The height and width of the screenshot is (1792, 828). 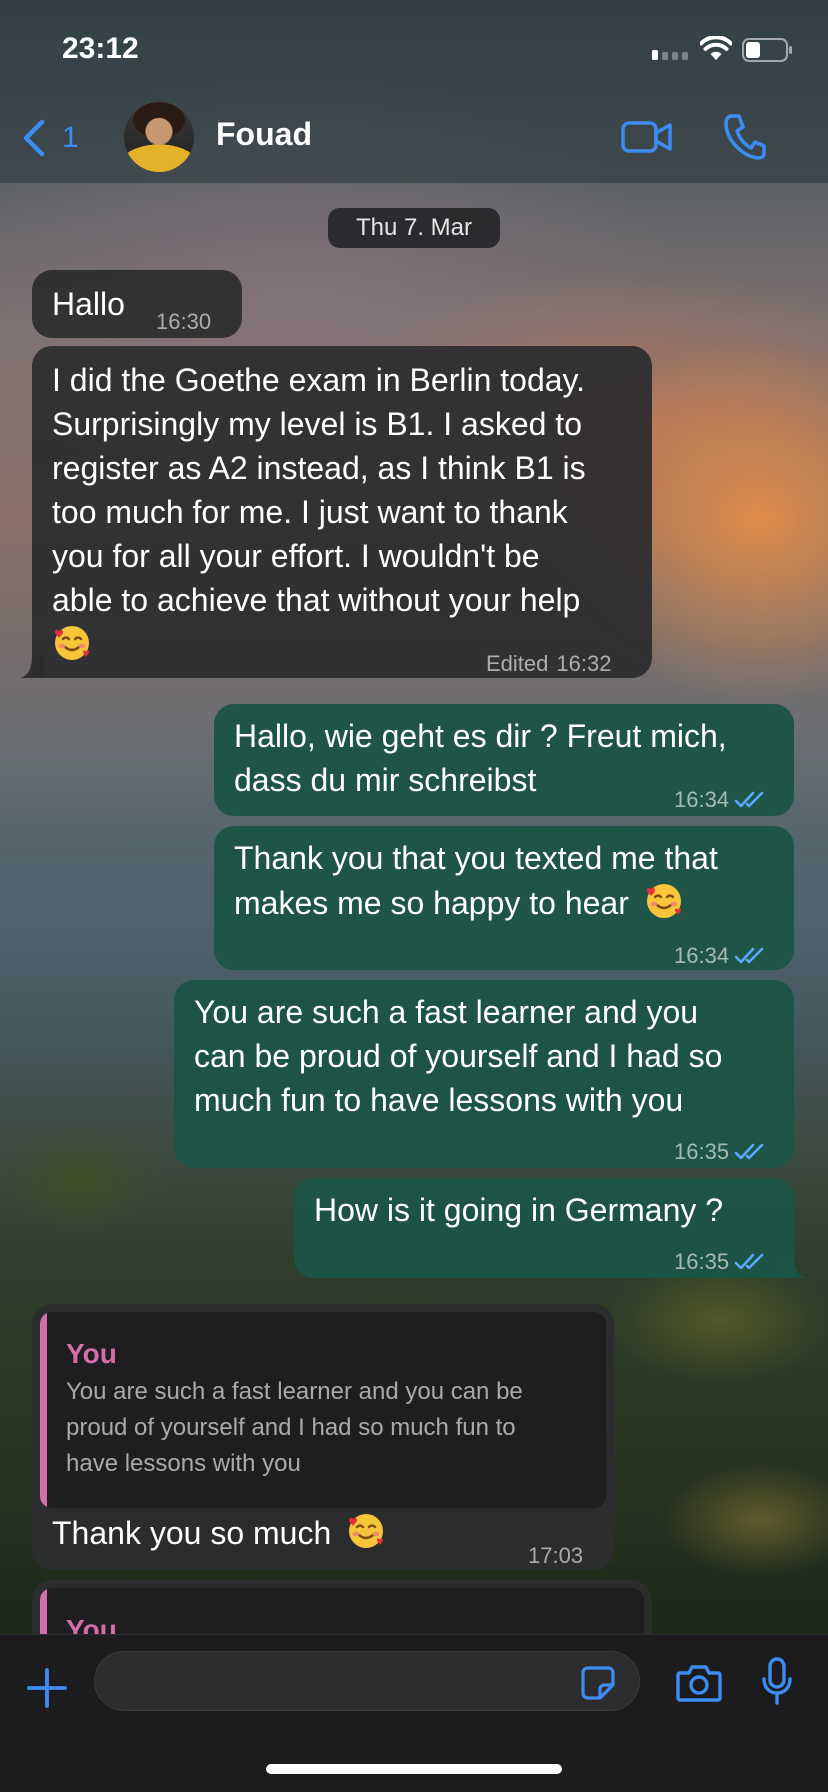 What do you see at coordinates (316, 600) in the screenshot?
I see `message-text-line: able to achieve that without your help` at bounding box center [316, 600].